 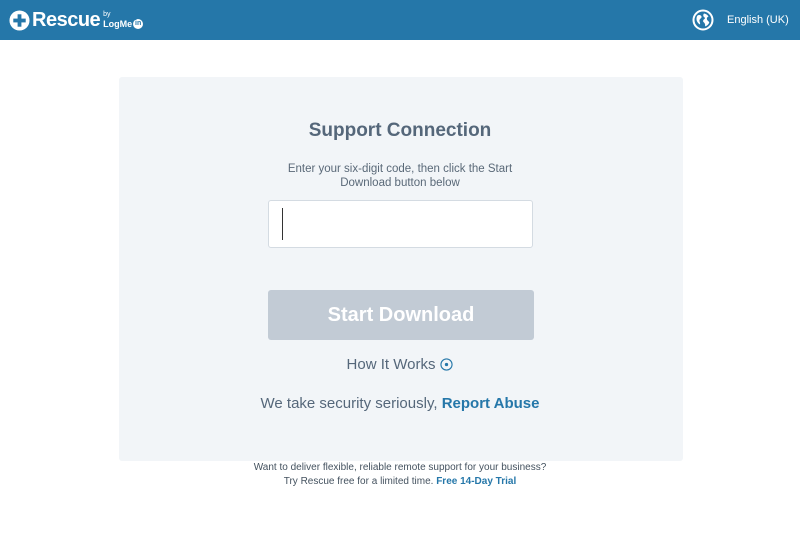 What do you see at coordinates (19, 20) in the screenshot?
I see `plus-circle-icon` at bounding box center [19, 20].